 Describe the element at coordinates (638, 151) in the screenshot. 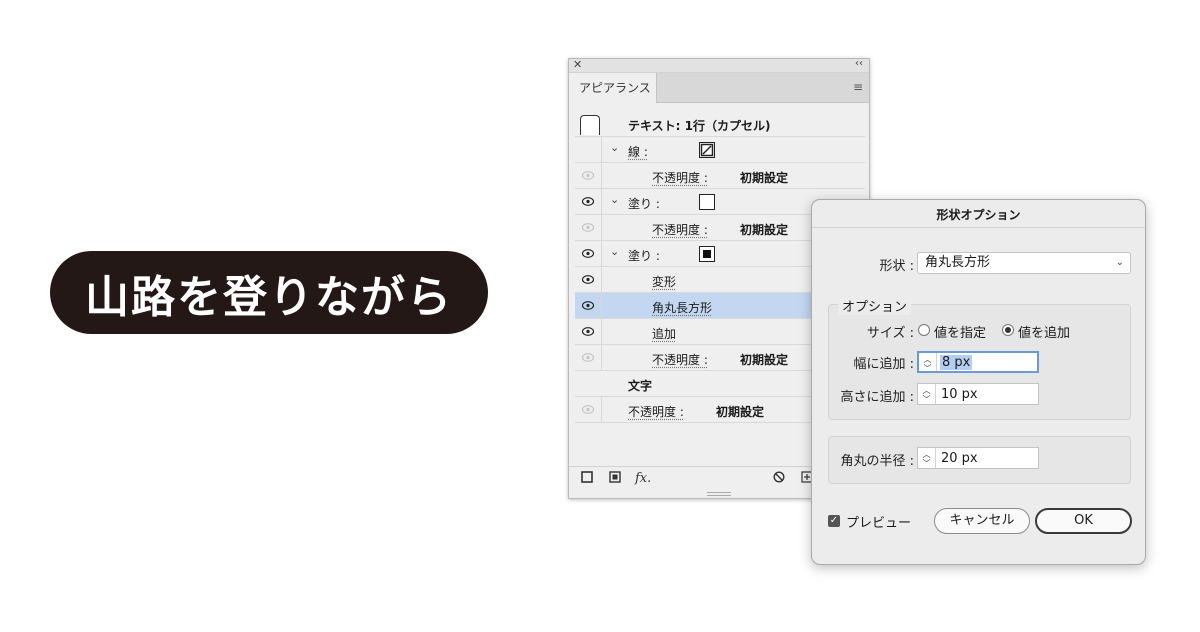

I see `stroke-label: 線 :` at that location.